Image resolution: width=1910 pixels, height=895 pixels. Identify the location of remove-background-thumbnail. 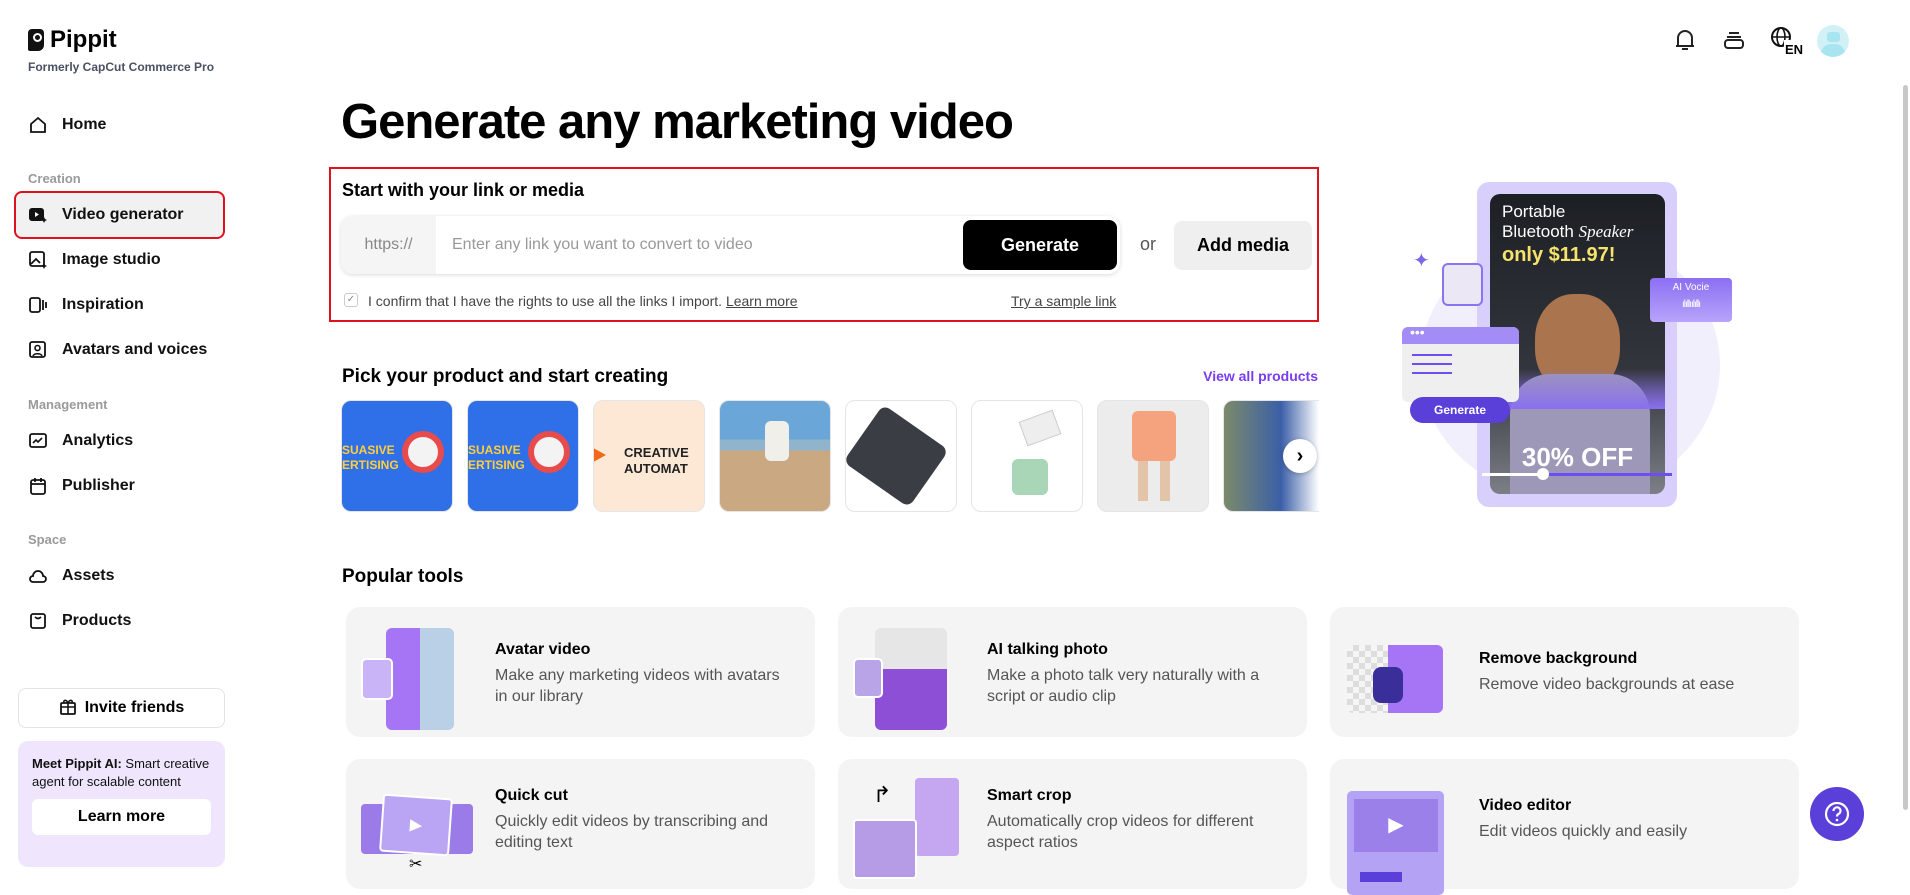
(1400, 672).